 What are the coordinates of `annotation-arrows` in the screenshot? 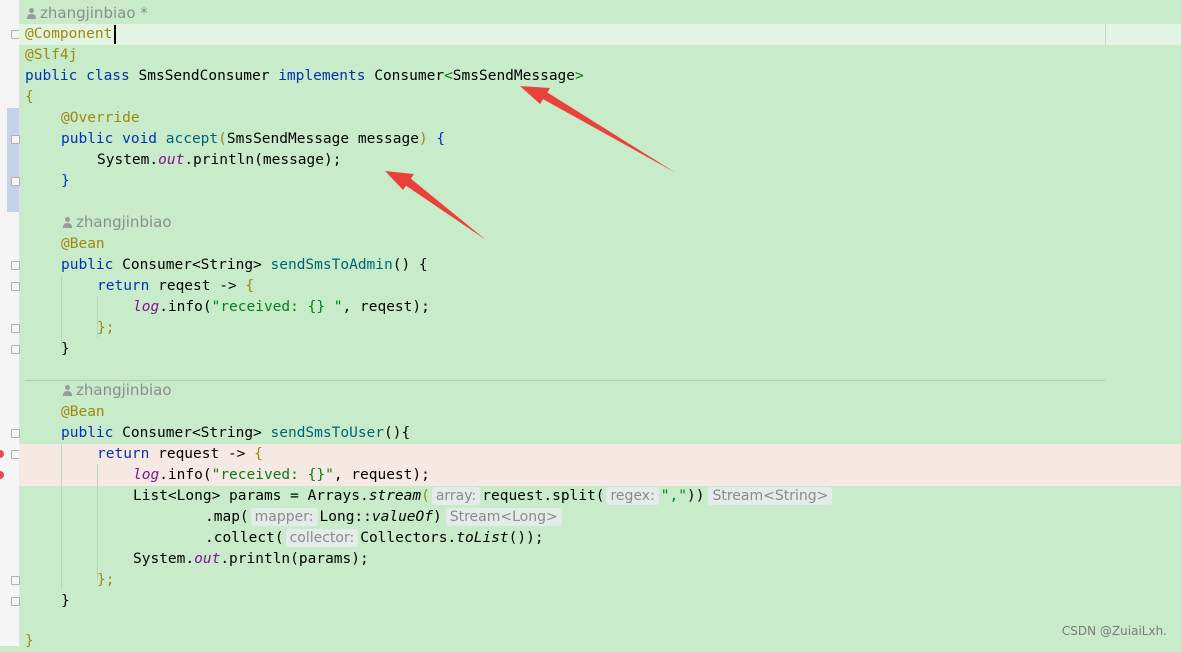 It's located at (530, 163).